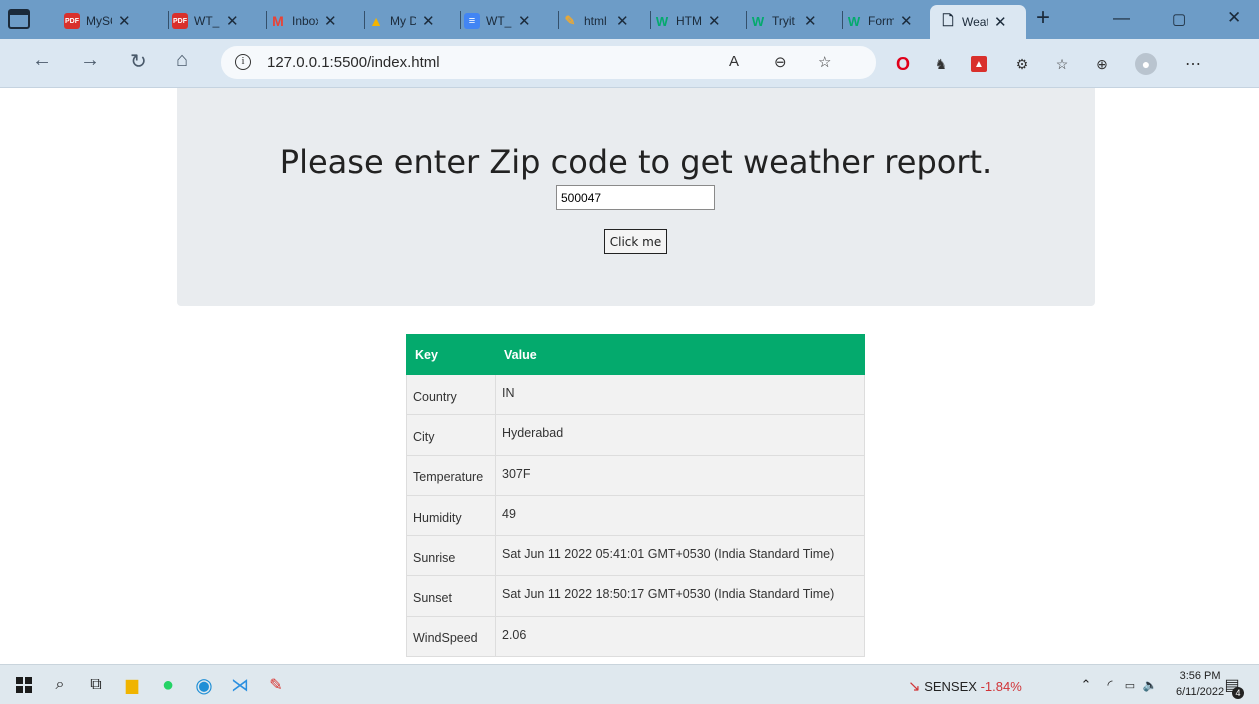 This screenshot has width=1259, height=704. I want to click on tab-5: ✎ html ✕, so click(593, 21).